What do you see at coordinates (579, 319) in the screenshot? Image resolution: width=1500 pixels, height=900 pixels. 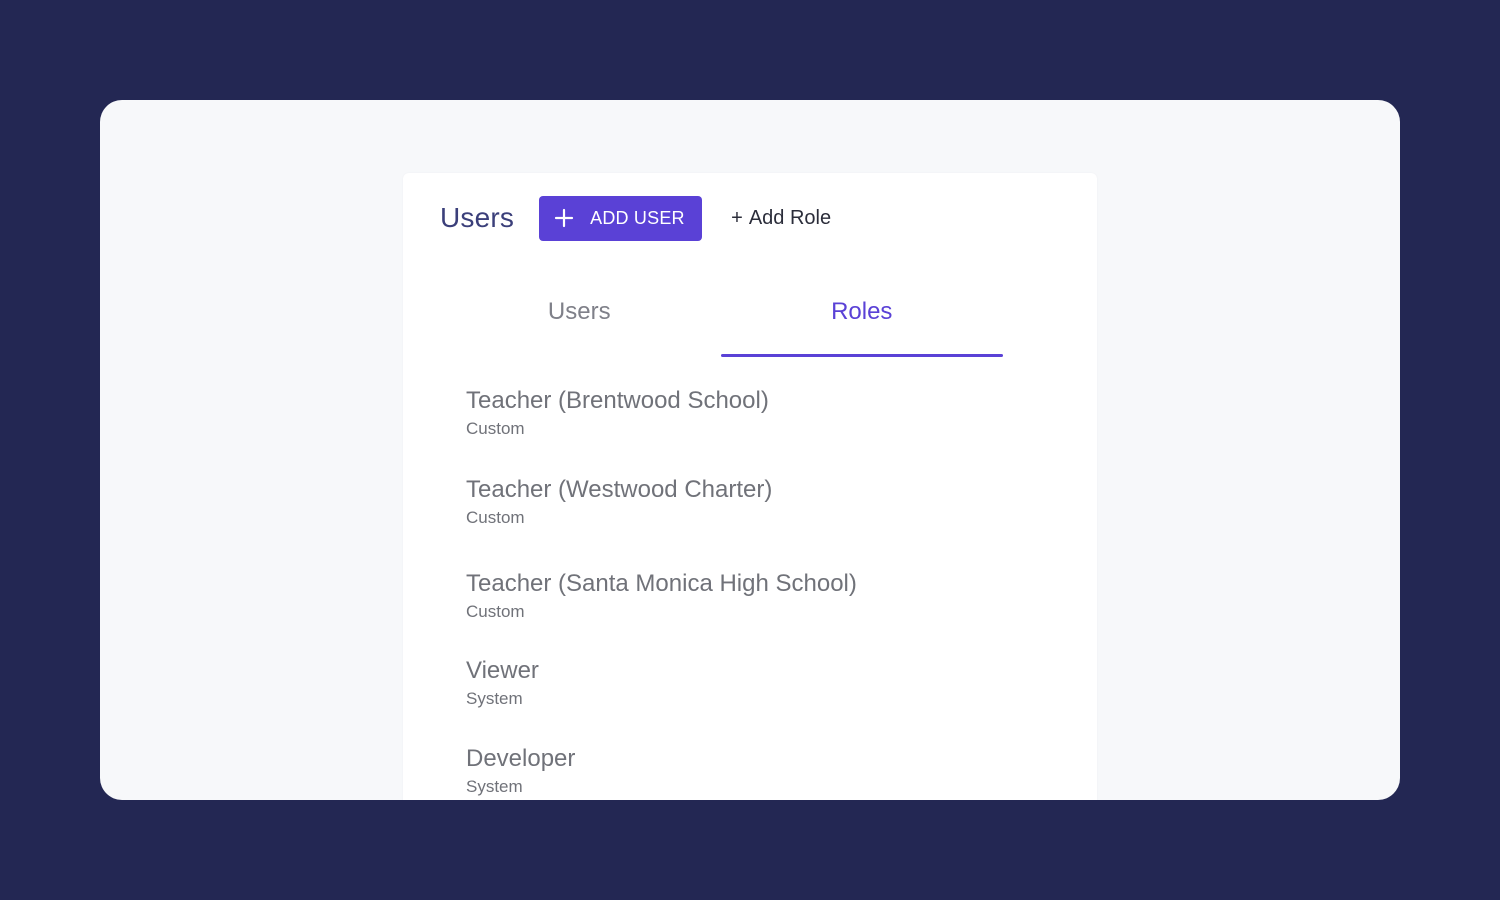 I see `tab-users: Users` at bounding box center [579, 319].